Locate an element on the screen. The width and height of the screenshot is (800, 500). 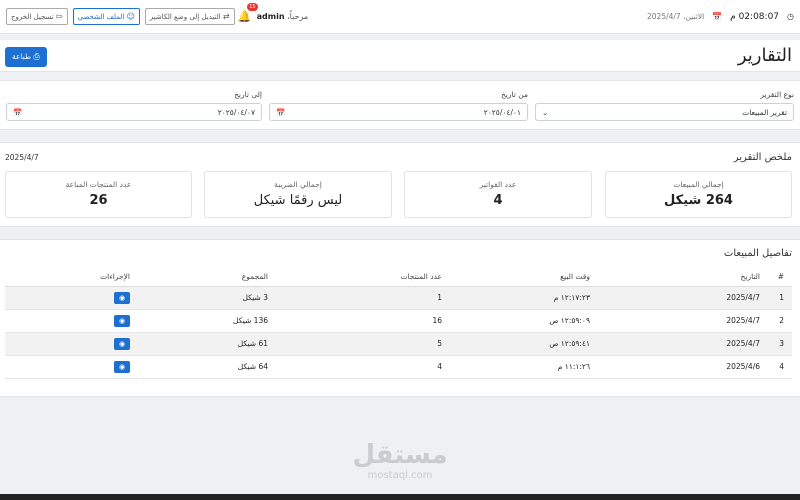
table-row: 3 2025/4/7 ١٢:٥٩:٤١ ص 5 61 شيكل ◉ is located at coordinates (398, 344).